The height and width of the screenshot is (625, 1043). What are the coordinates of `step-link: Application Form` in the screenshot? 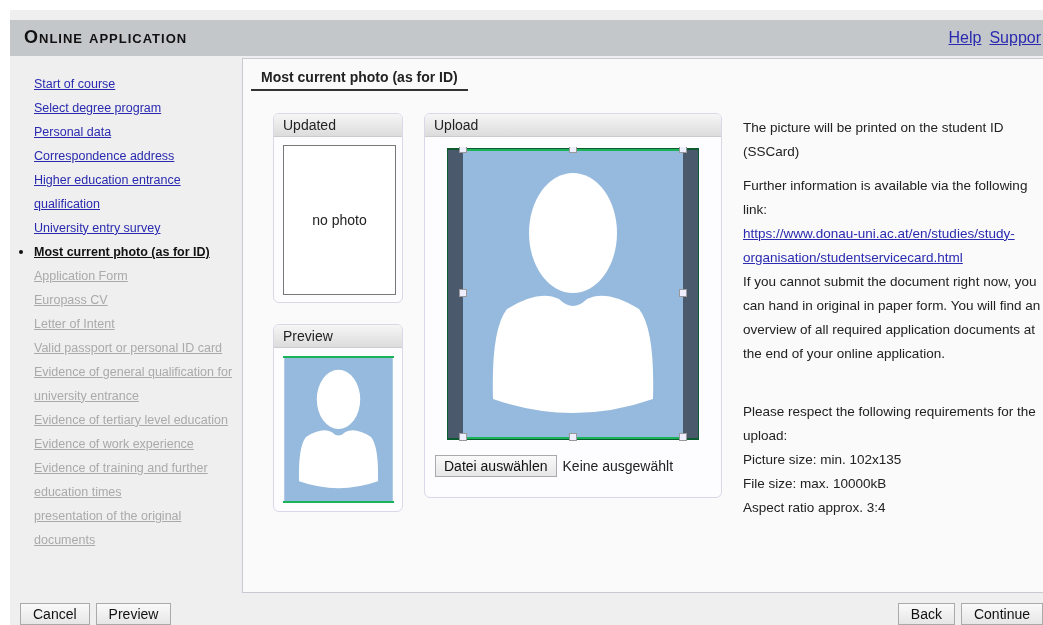 It's located at (81, 276).